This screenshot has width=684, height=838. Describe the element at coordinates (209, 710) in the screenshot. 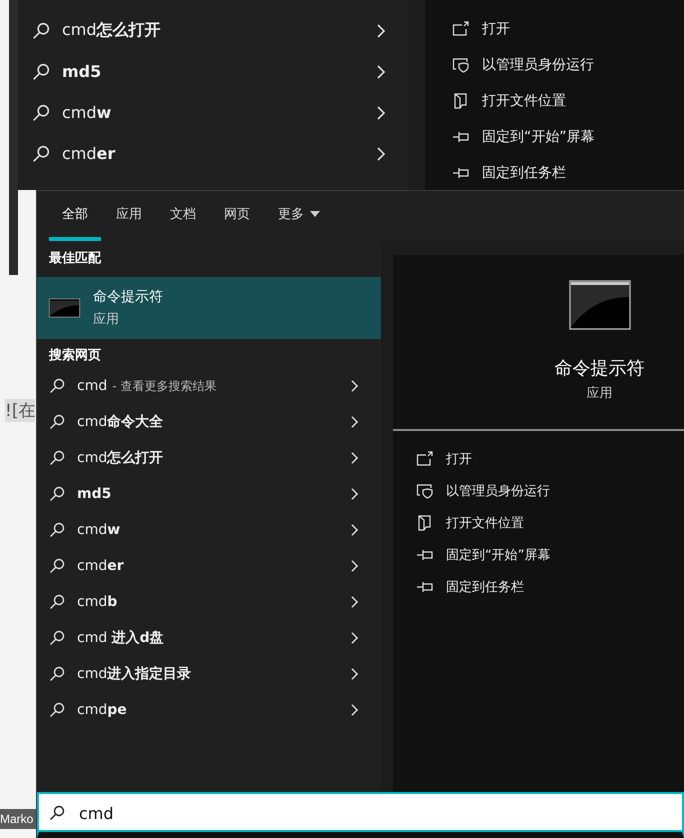

I see `suggestion-item: cmdpe` at that location.